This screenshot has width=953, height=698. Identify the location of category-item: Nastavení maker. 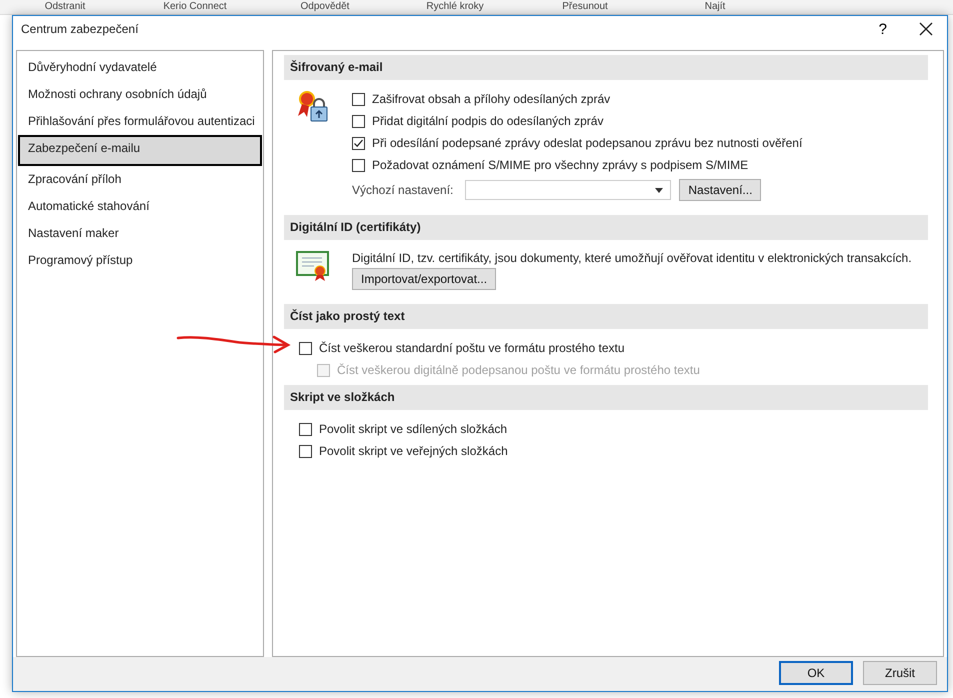
(140, 233).